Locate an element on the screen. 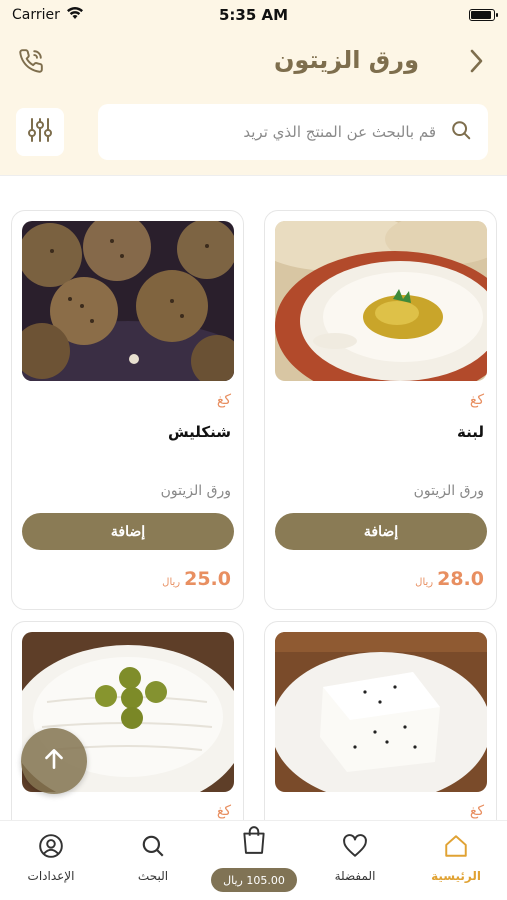 The image size is (507, 900). price-value: 25.0 is located at coordinates (207, 579).